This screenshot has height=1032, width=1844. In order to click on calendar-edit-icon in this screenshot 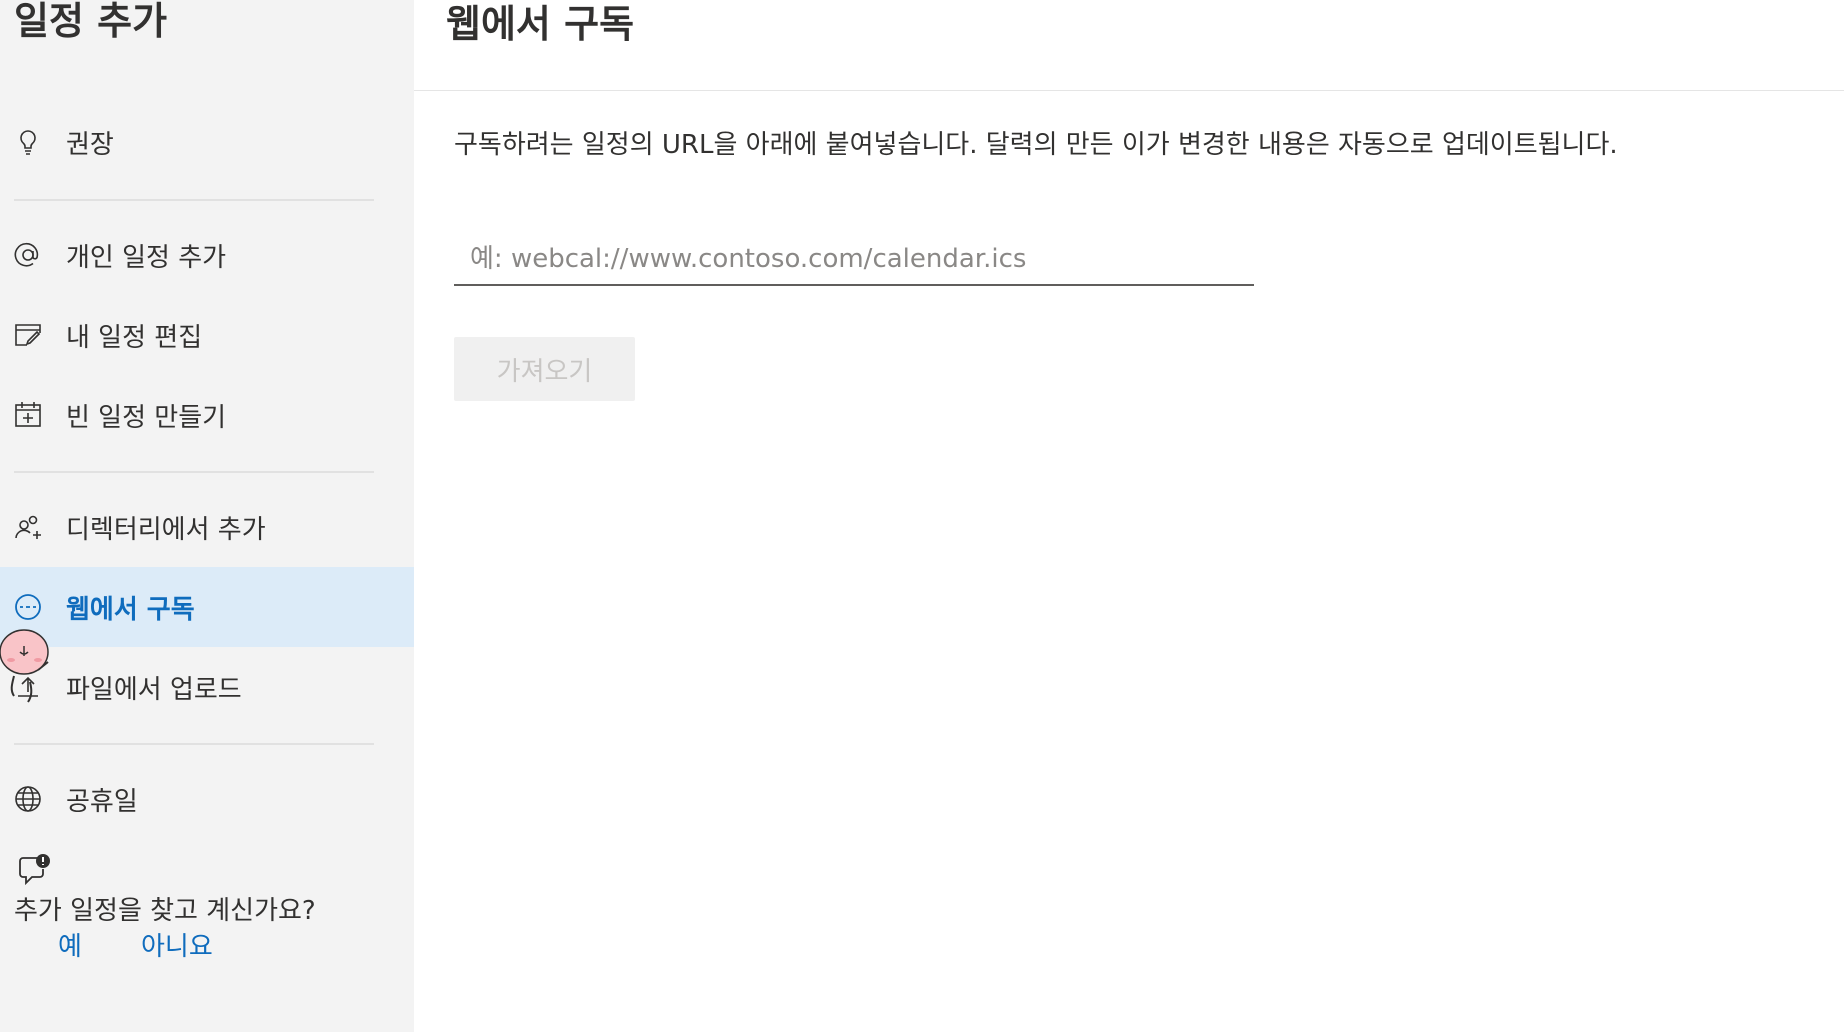, I will do `click(28, 335)`.